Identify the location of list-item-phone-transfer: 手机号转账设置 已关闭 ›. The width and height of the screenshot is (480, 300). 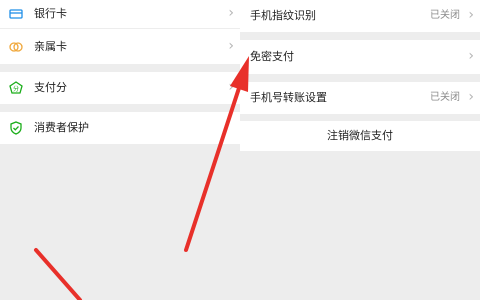
(360, 98).